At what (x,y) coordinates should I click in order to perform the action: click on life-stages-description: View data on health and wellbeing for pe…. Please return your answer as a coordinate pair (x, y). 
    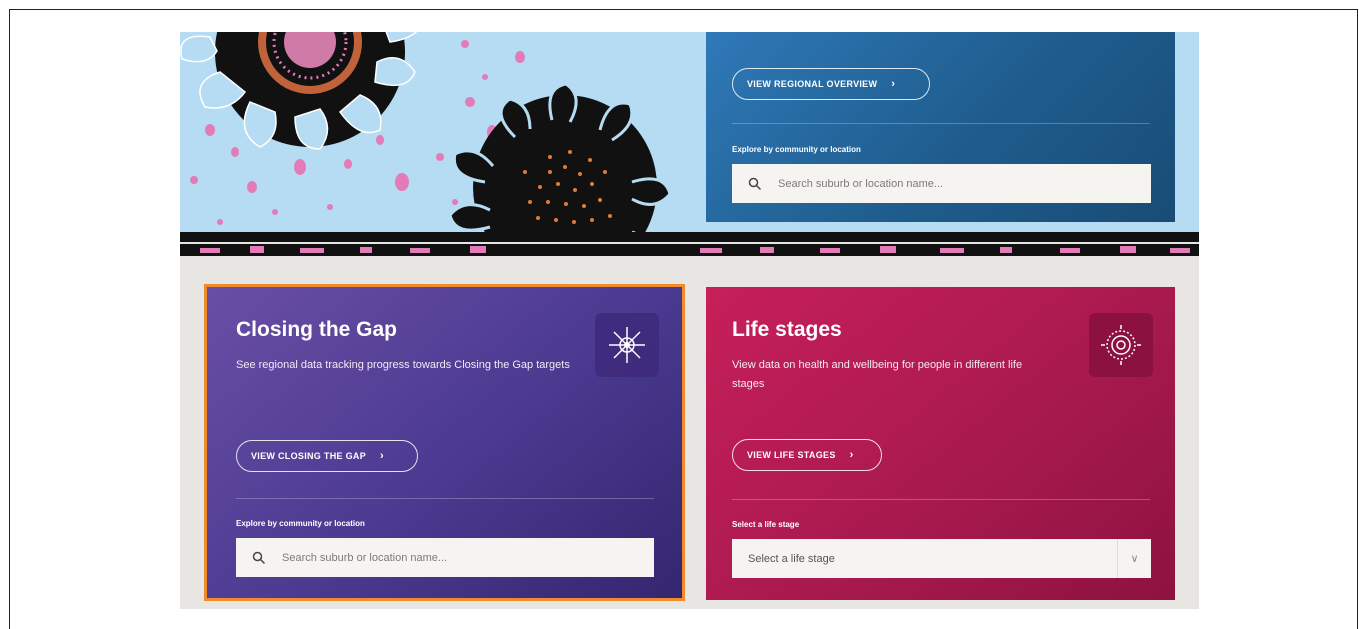
    Looking at the image, I should click on (877, 374).